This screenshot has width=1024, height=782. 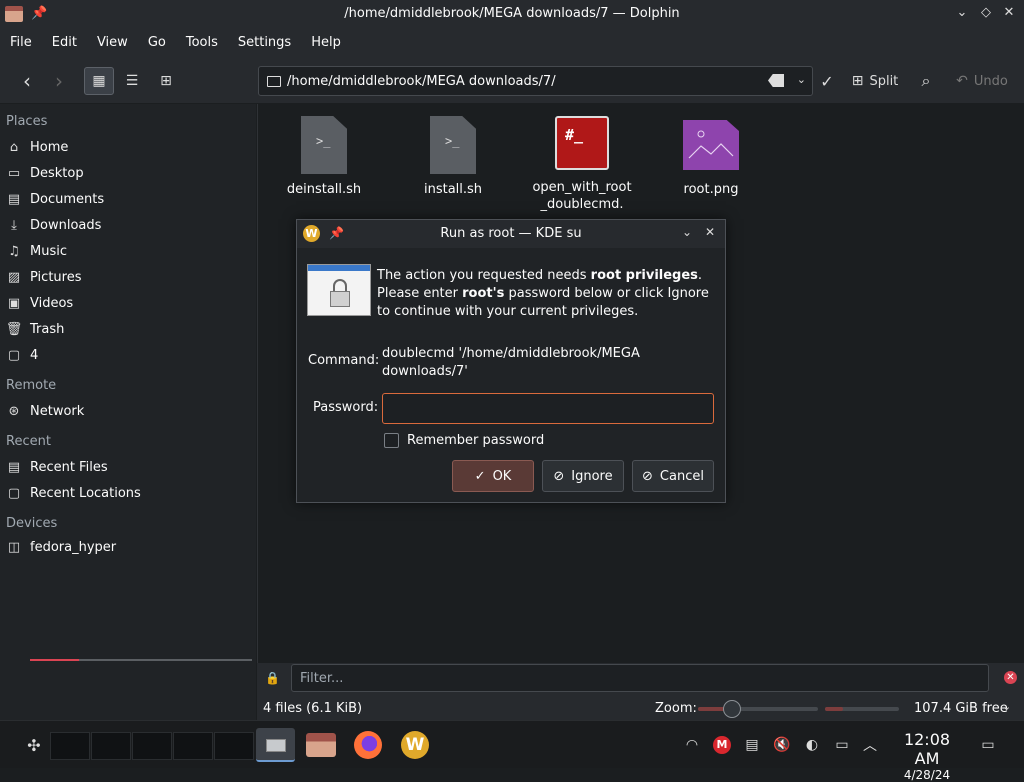 What do you see at coordinates (884, 81) in the screenshot?
I see `split-label: Split` at bounding box center [884, 81].